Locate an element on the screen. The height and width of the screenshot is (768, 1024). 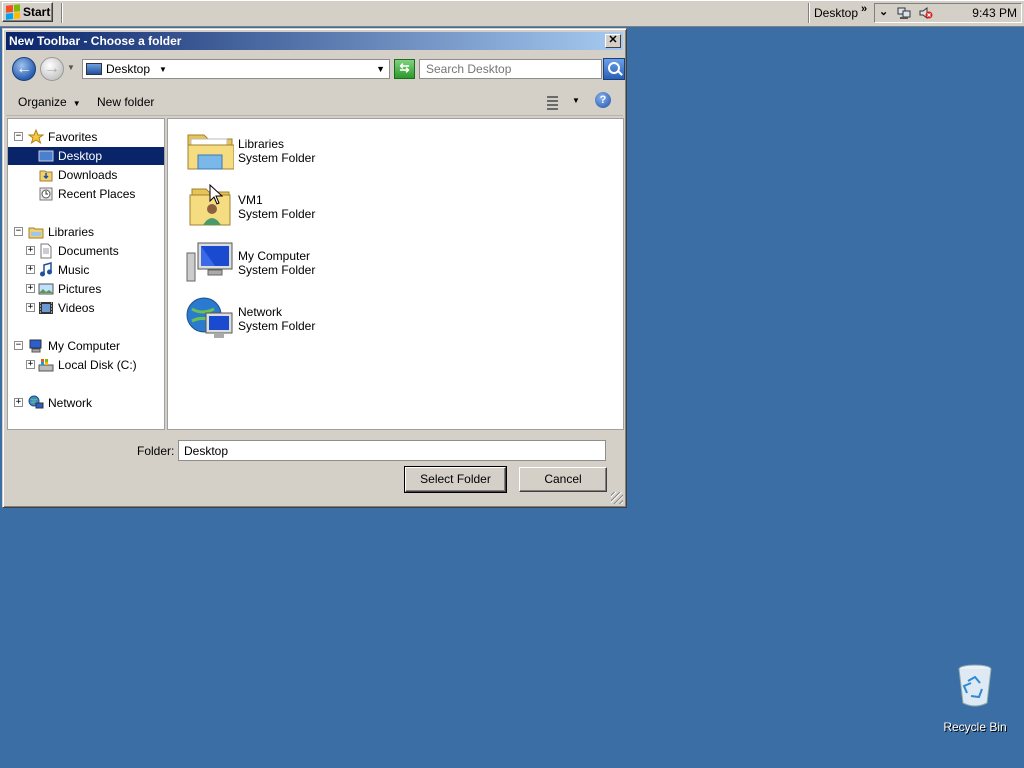
network-globe-icon is located at coordinates (209, 317).